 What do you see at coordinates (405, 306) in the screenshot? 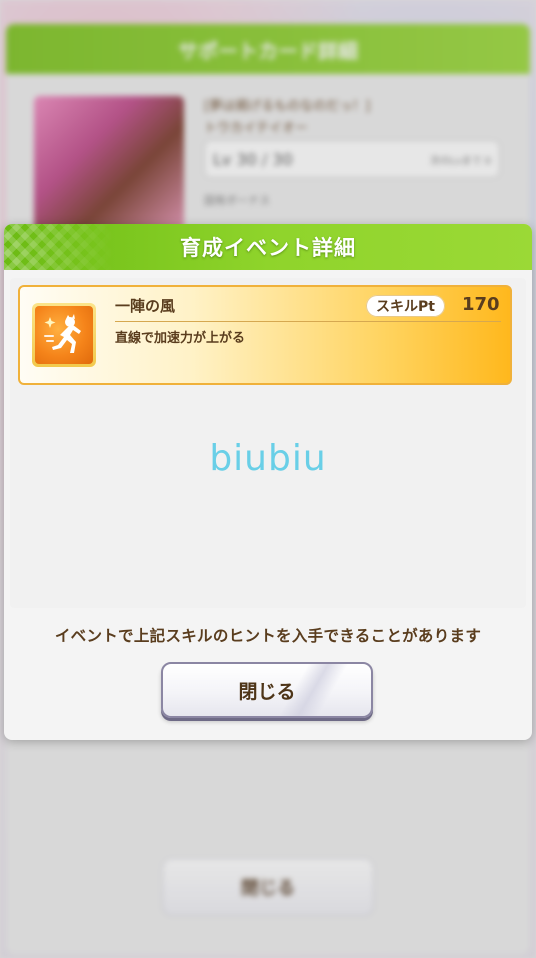
I see `skill-pt-label: スキルPt` at bounding box center [405, 306].